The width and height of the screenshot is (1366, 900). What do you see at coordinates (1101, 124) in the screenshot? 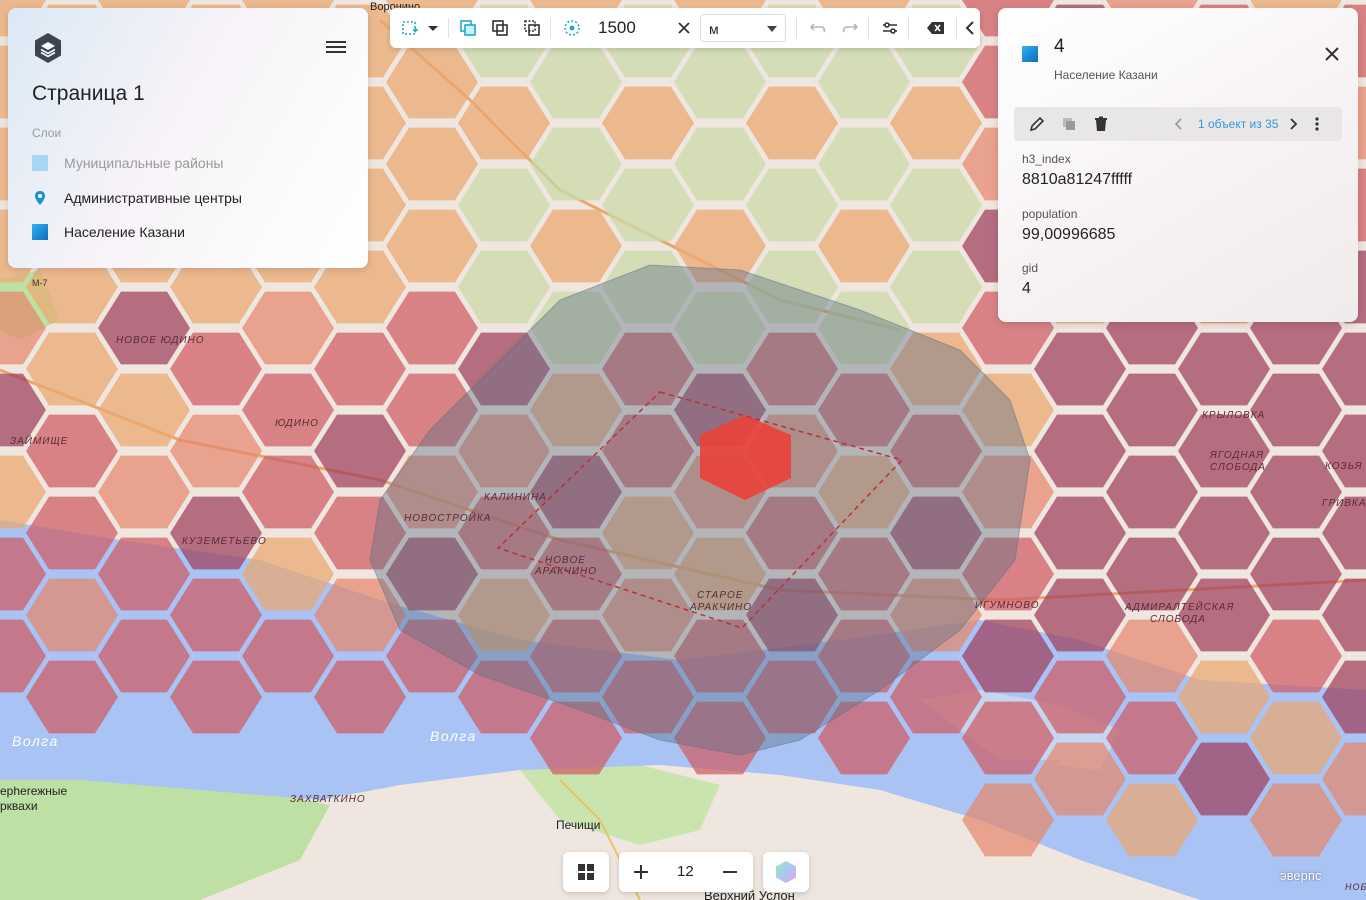
I see `trash-icon` at bounding box center [1101, 124].